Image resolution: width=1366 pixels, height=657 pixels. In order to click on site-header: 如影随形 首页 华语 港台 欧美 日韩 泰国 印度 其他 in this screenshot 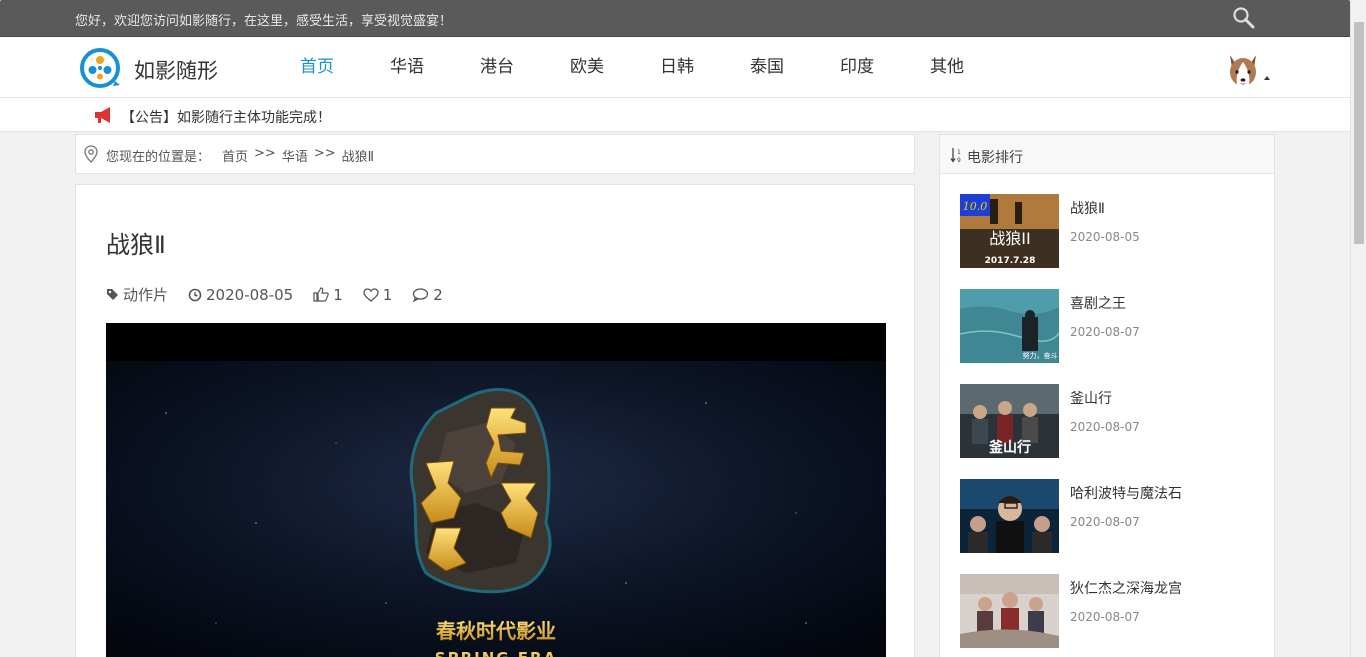, I will do `click(675, 67)`.